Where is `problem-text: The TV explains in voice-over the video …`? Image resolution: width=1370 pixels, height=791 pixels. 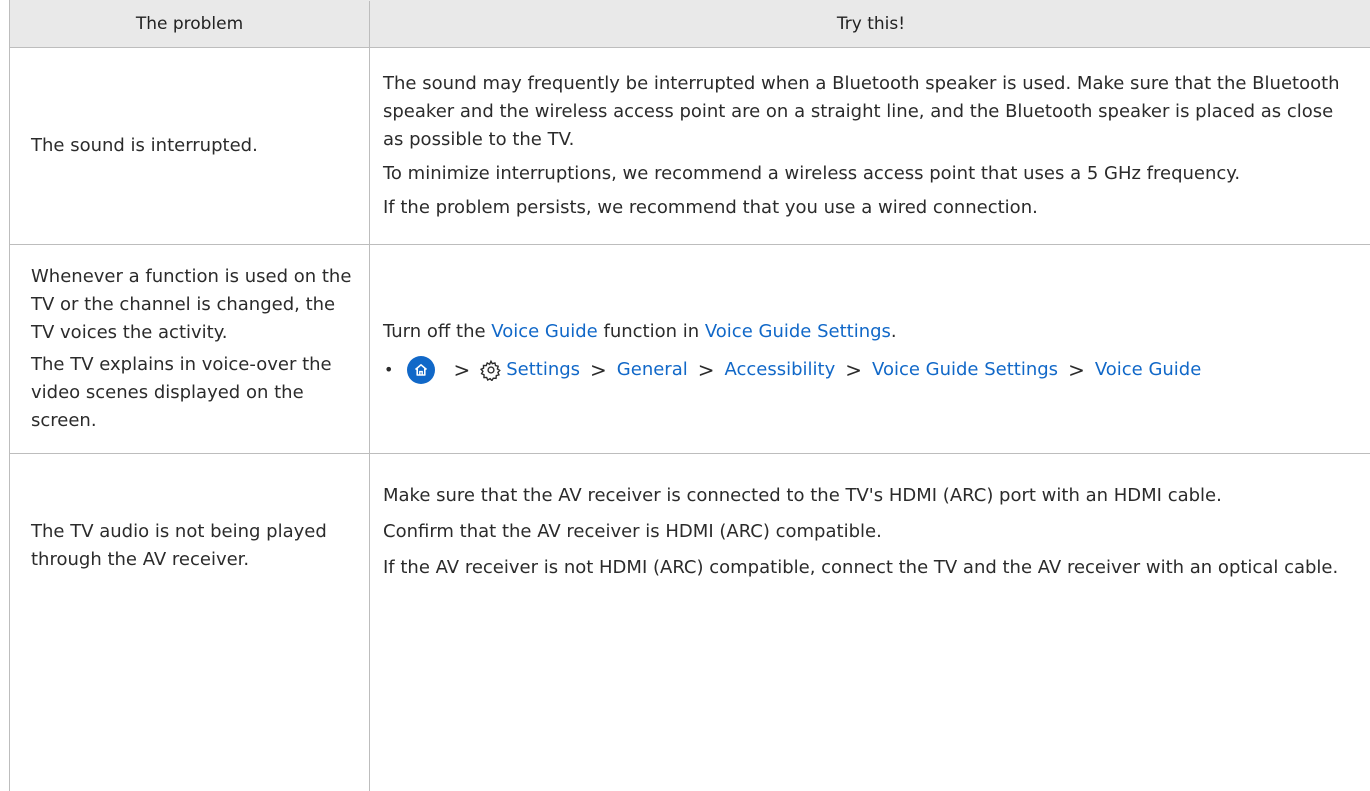 problem-text: The TV explains in voice-over the video … is located at coordinates (181, 392).